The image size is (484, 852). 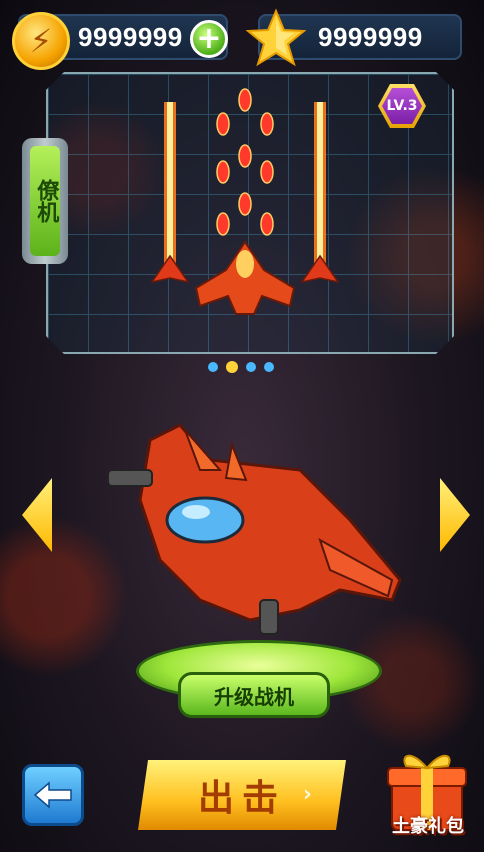 I want to click on lightning-coin-icon: ⚡, so click(x=41, y=41).